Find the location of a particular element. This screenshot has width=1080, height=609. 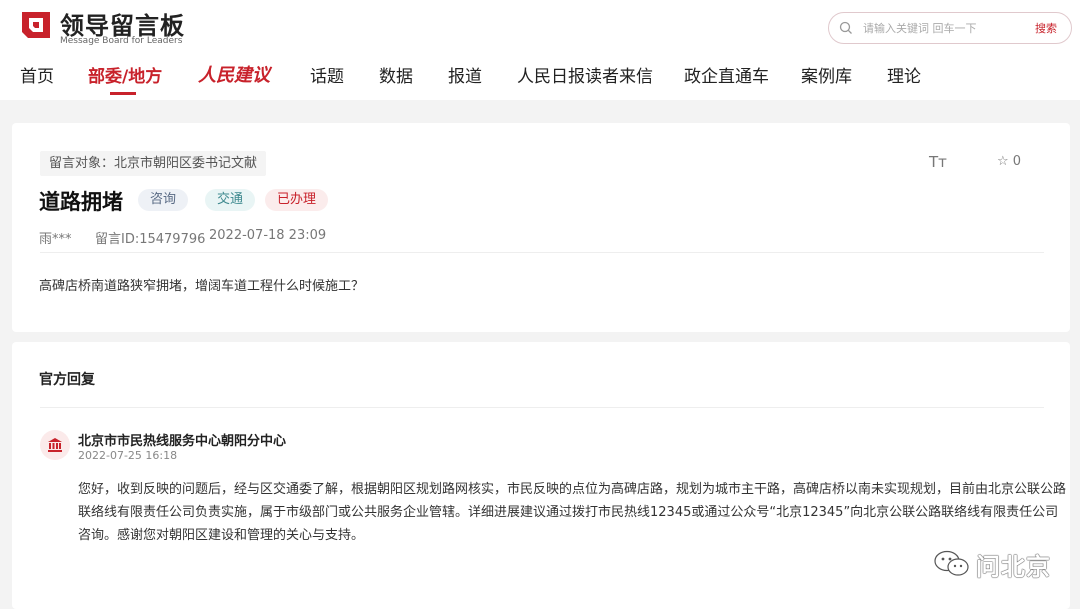

nav-item-ministries-local: 部委/地方 is located at coordinates (125, 74).